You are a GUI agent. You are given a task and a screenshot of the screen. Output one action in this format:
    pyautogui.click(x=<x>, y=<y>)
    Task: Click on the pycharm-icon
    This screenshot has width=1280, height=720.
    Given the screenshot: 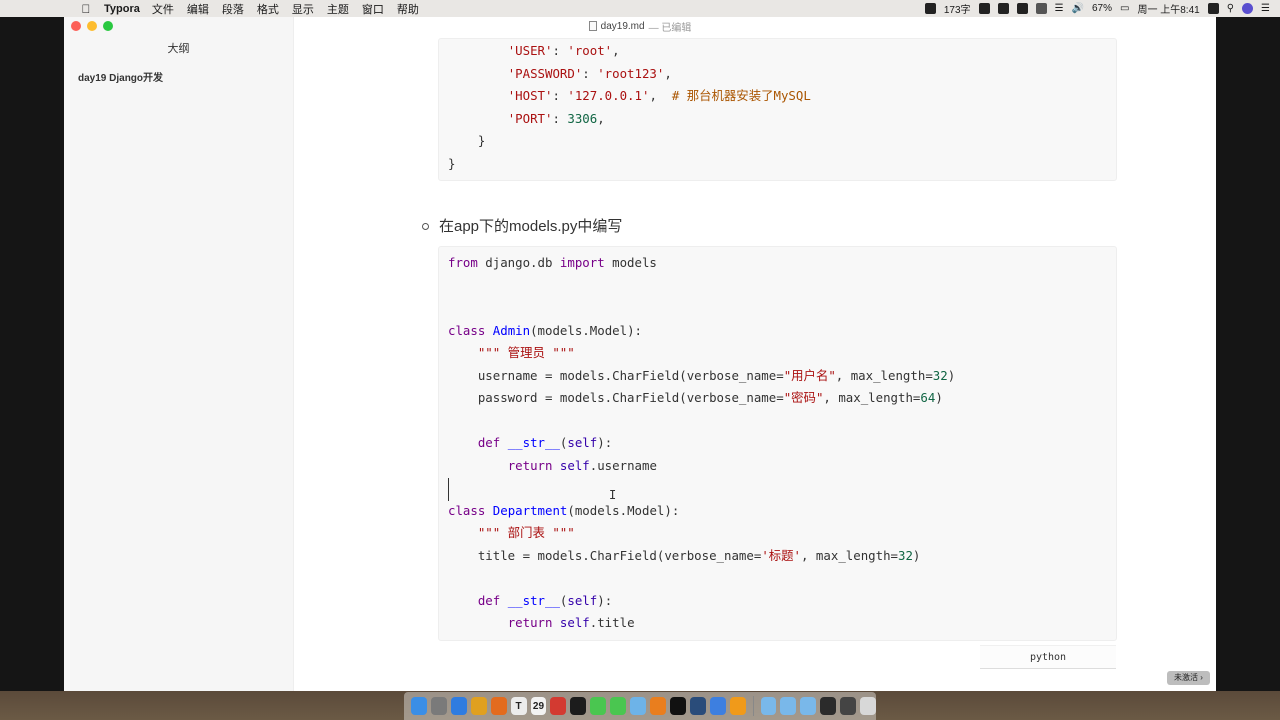 What is the action you would take?
    pyautogui.click(x=578, y=706)
    